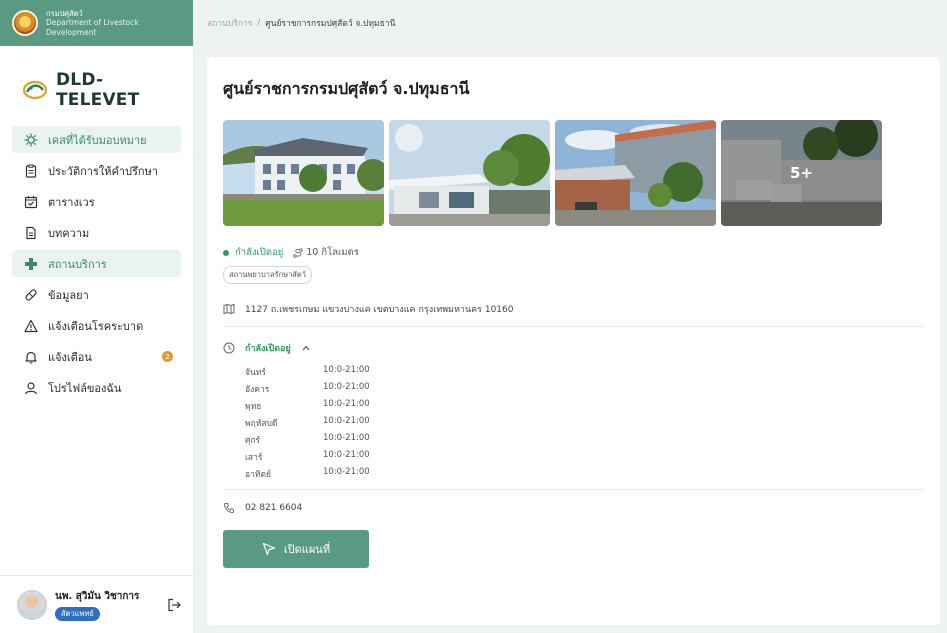 The image size is (947, 633). Describe the element at coordinates (330, 24) in the screenshot. I see `breadcrumb-current: ศูนย์ราชการกรมปศุสัตว์ จ.ปทุมธานี` at that location.